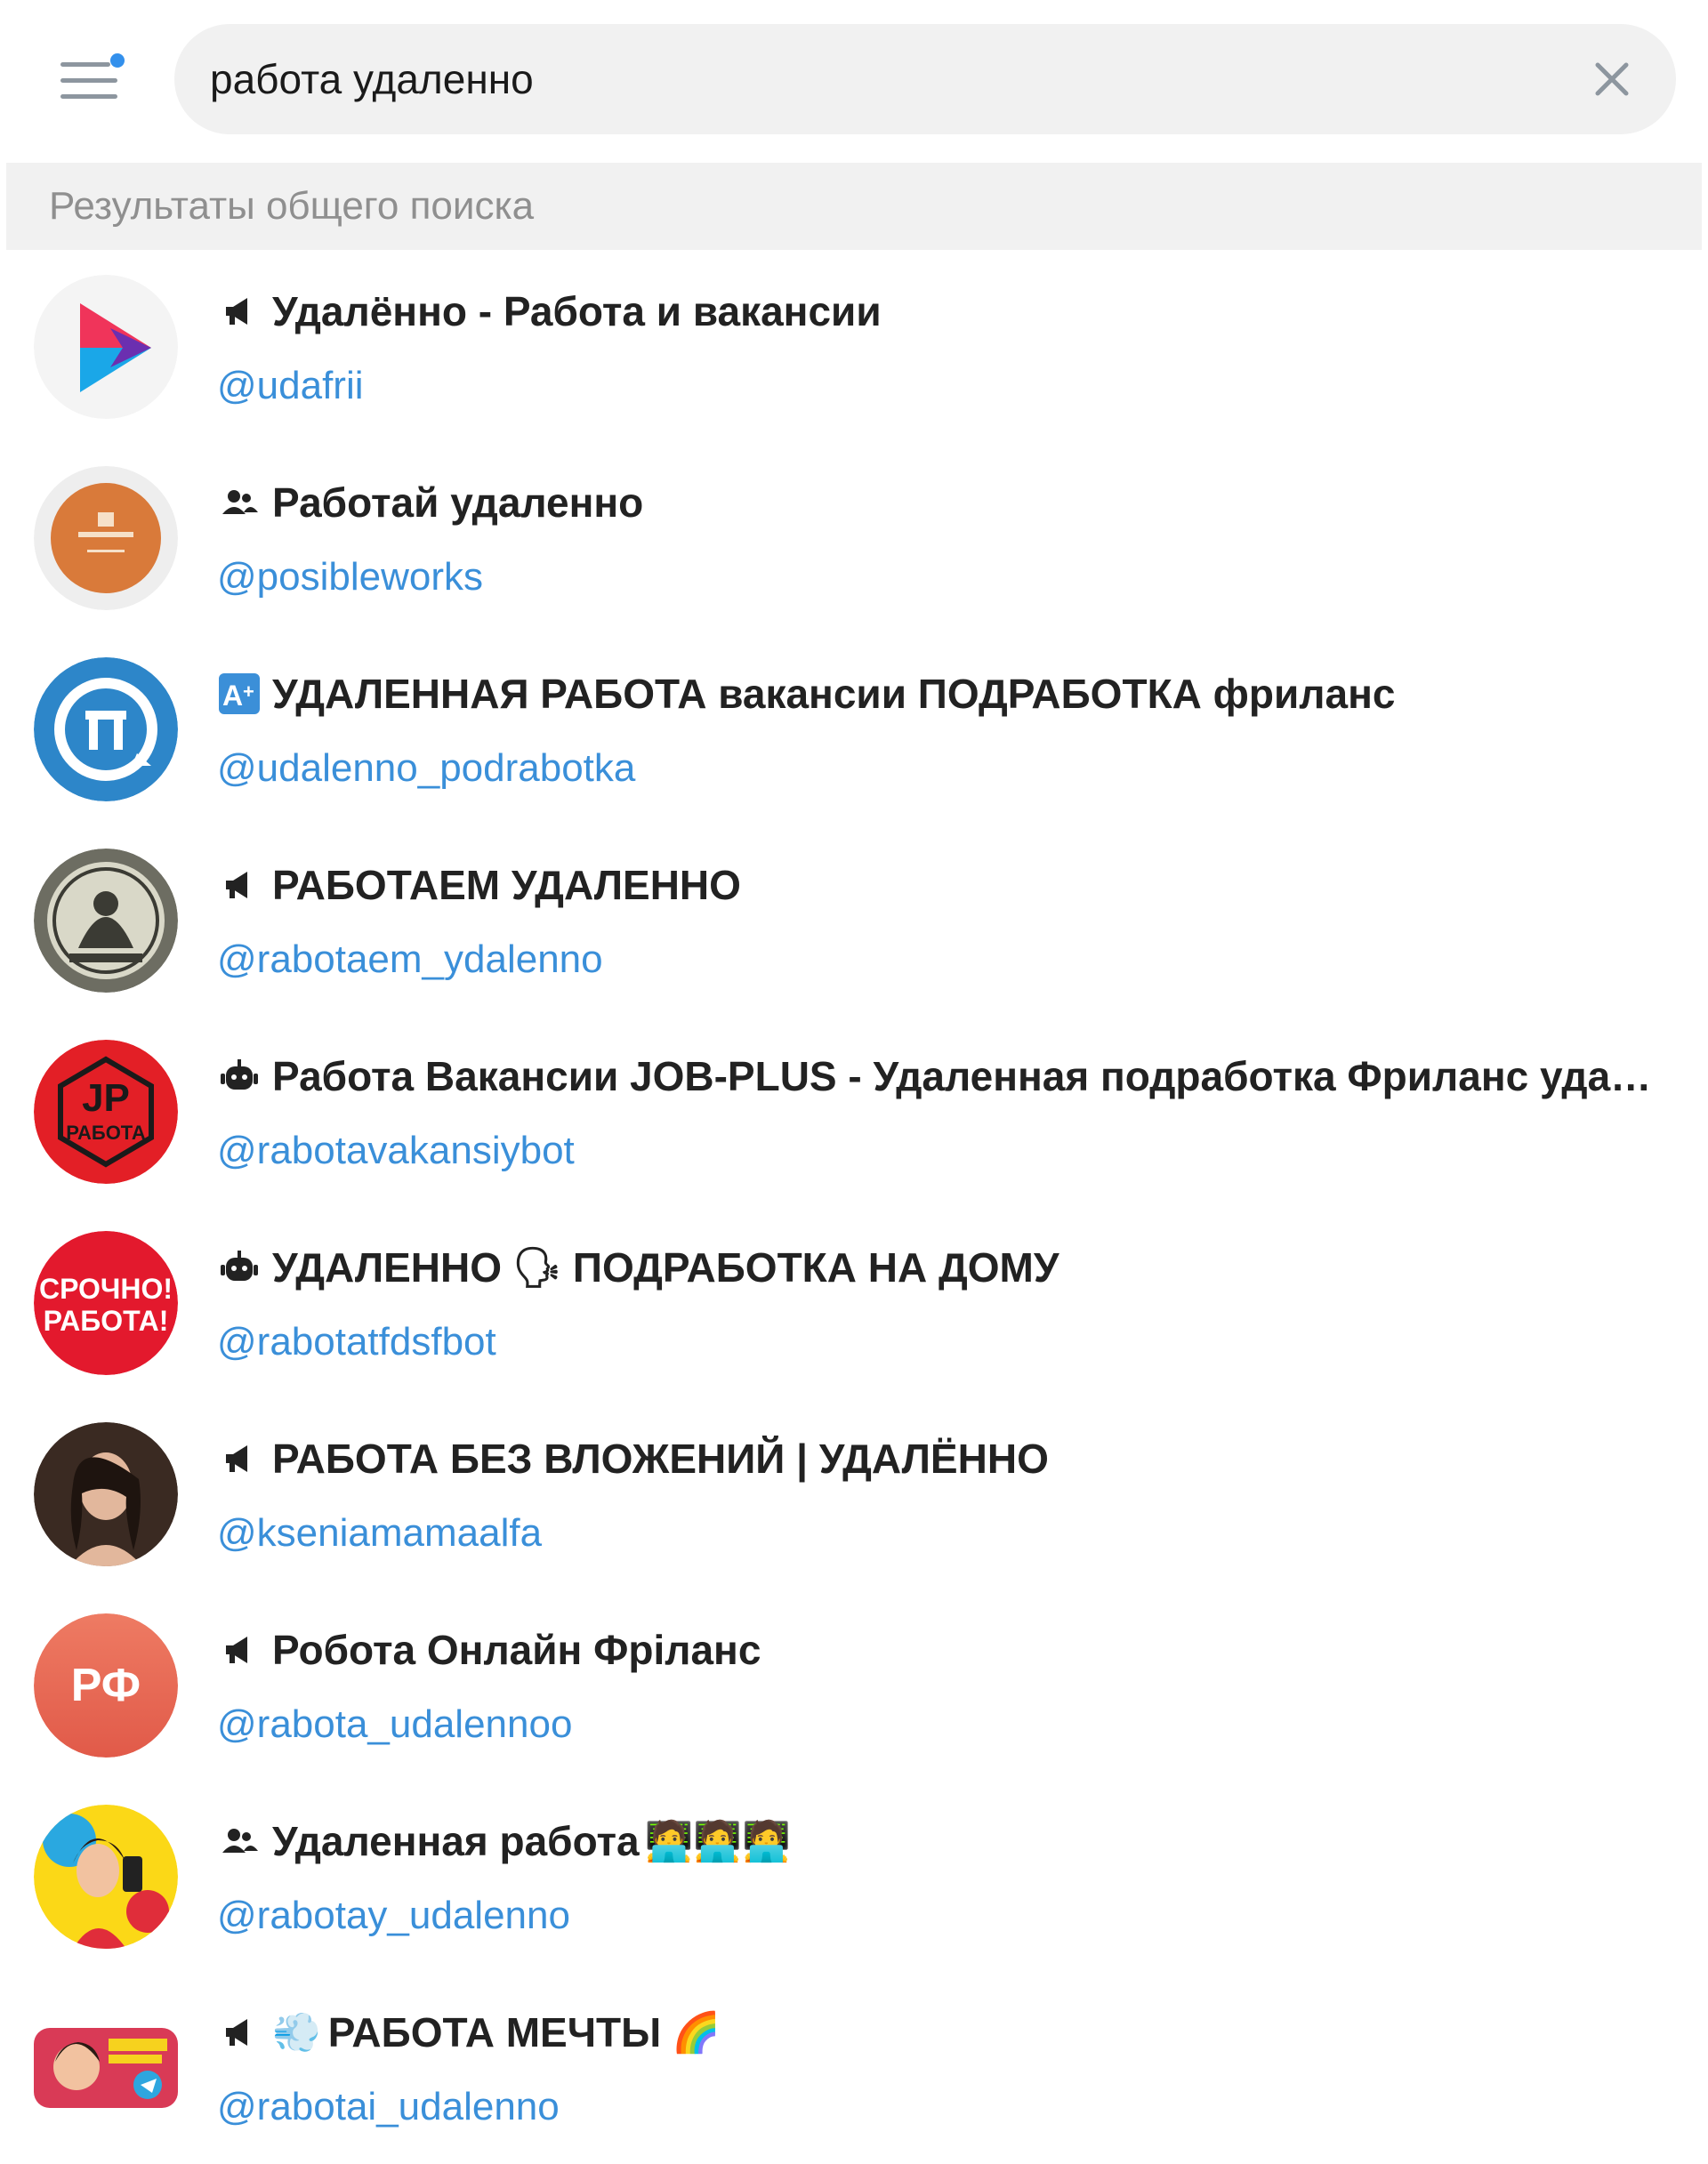 This screenshot has height=2164, width=1708. I want to click on result-username: @rabotay_udalenno, so click(393, 1915).